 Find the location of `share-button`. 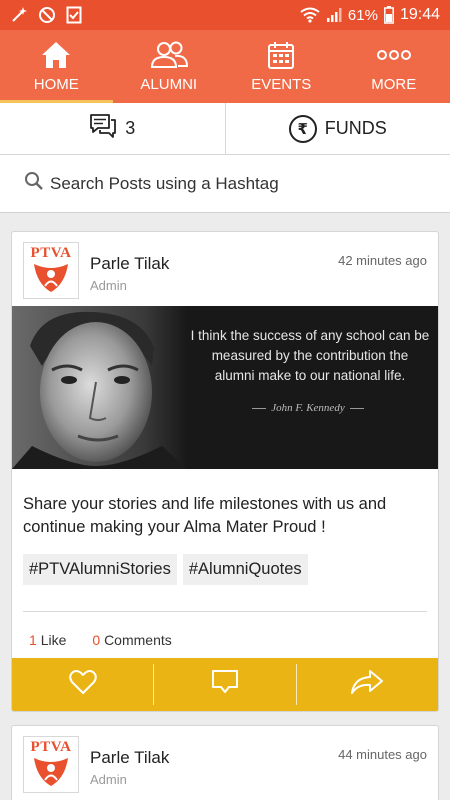

share-button is located at coordinates (366, 684).